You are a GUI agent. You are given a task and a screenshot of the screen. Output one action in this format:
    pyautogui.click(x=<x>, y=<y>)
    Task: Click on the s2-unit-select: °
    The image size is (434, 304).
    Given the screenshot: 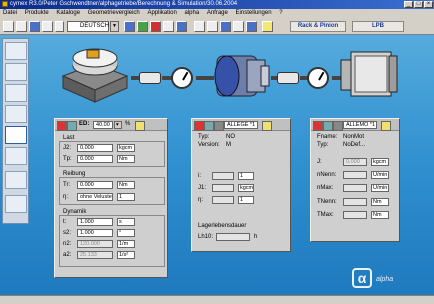 What is the action you would take?
    pyautogui.click(x=126, y=233)
    